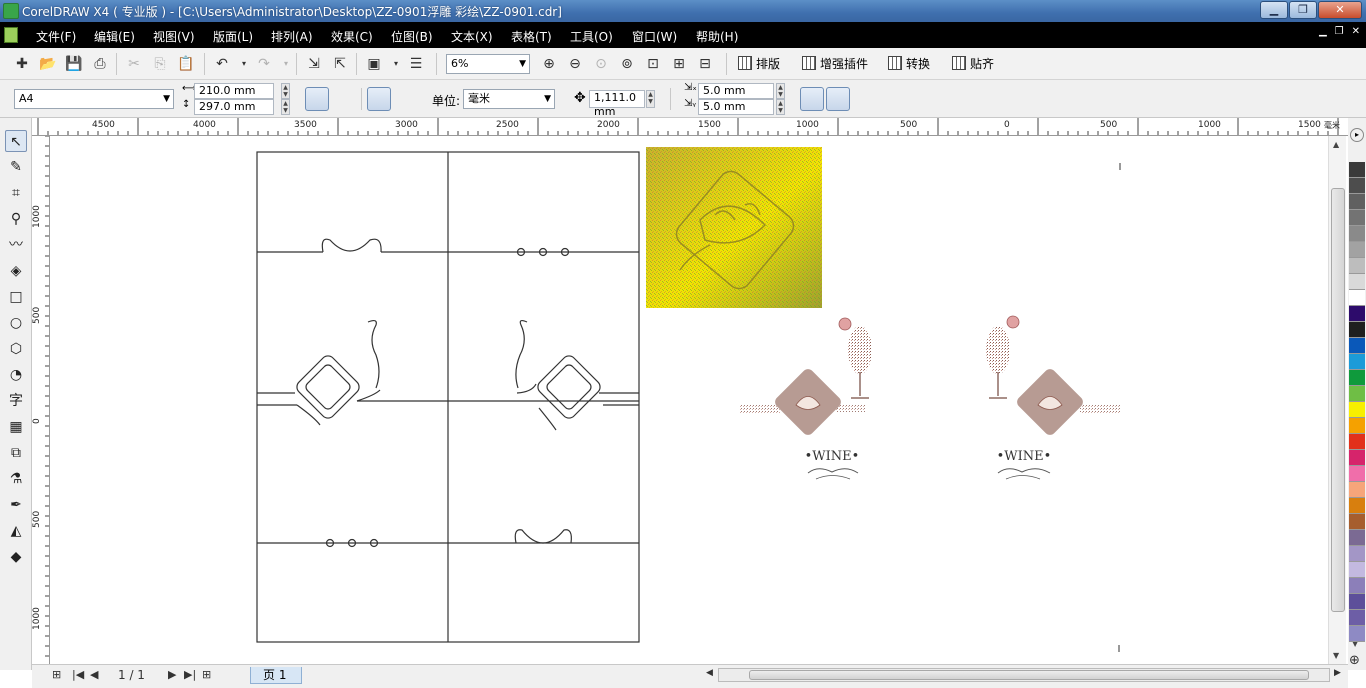 This screenshot has height=688, width=1366. Describe the element at coordinates (835, 64) in the screenshot. I see `plugin-enhance-button: 增强插件` at that location.